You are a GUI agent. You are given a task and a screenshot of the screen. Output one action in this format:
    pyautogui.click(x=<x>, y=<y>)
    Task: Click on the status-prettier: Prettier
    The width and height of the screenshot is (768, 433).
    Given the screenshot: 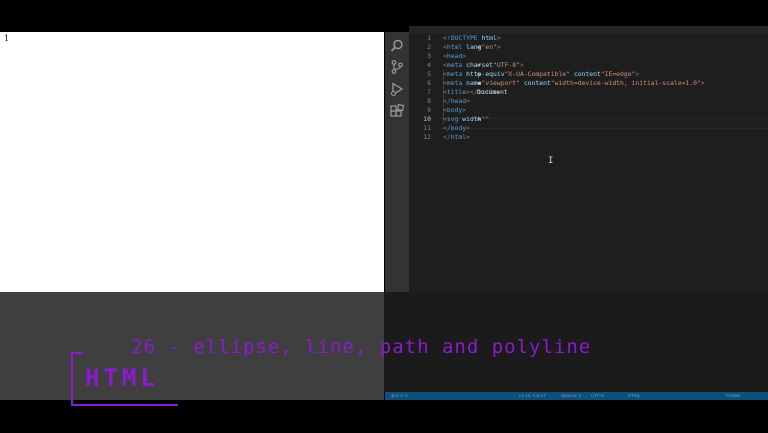 What is the action you would take?
    pyautogui.click(x=733, y=395)
    